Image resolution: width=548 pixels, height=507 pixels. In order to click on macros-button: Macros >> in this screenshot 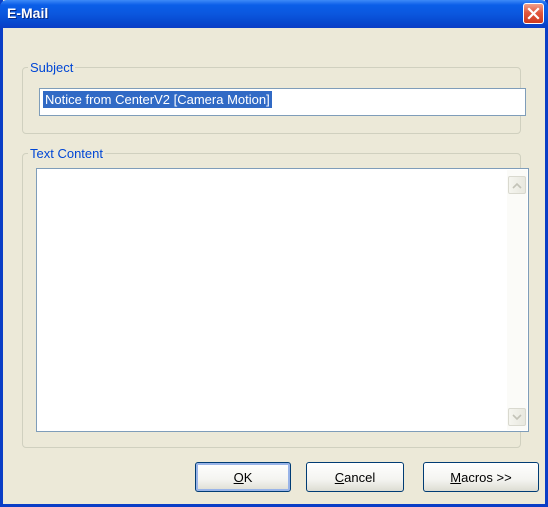, I will do `click(481, 477)`.